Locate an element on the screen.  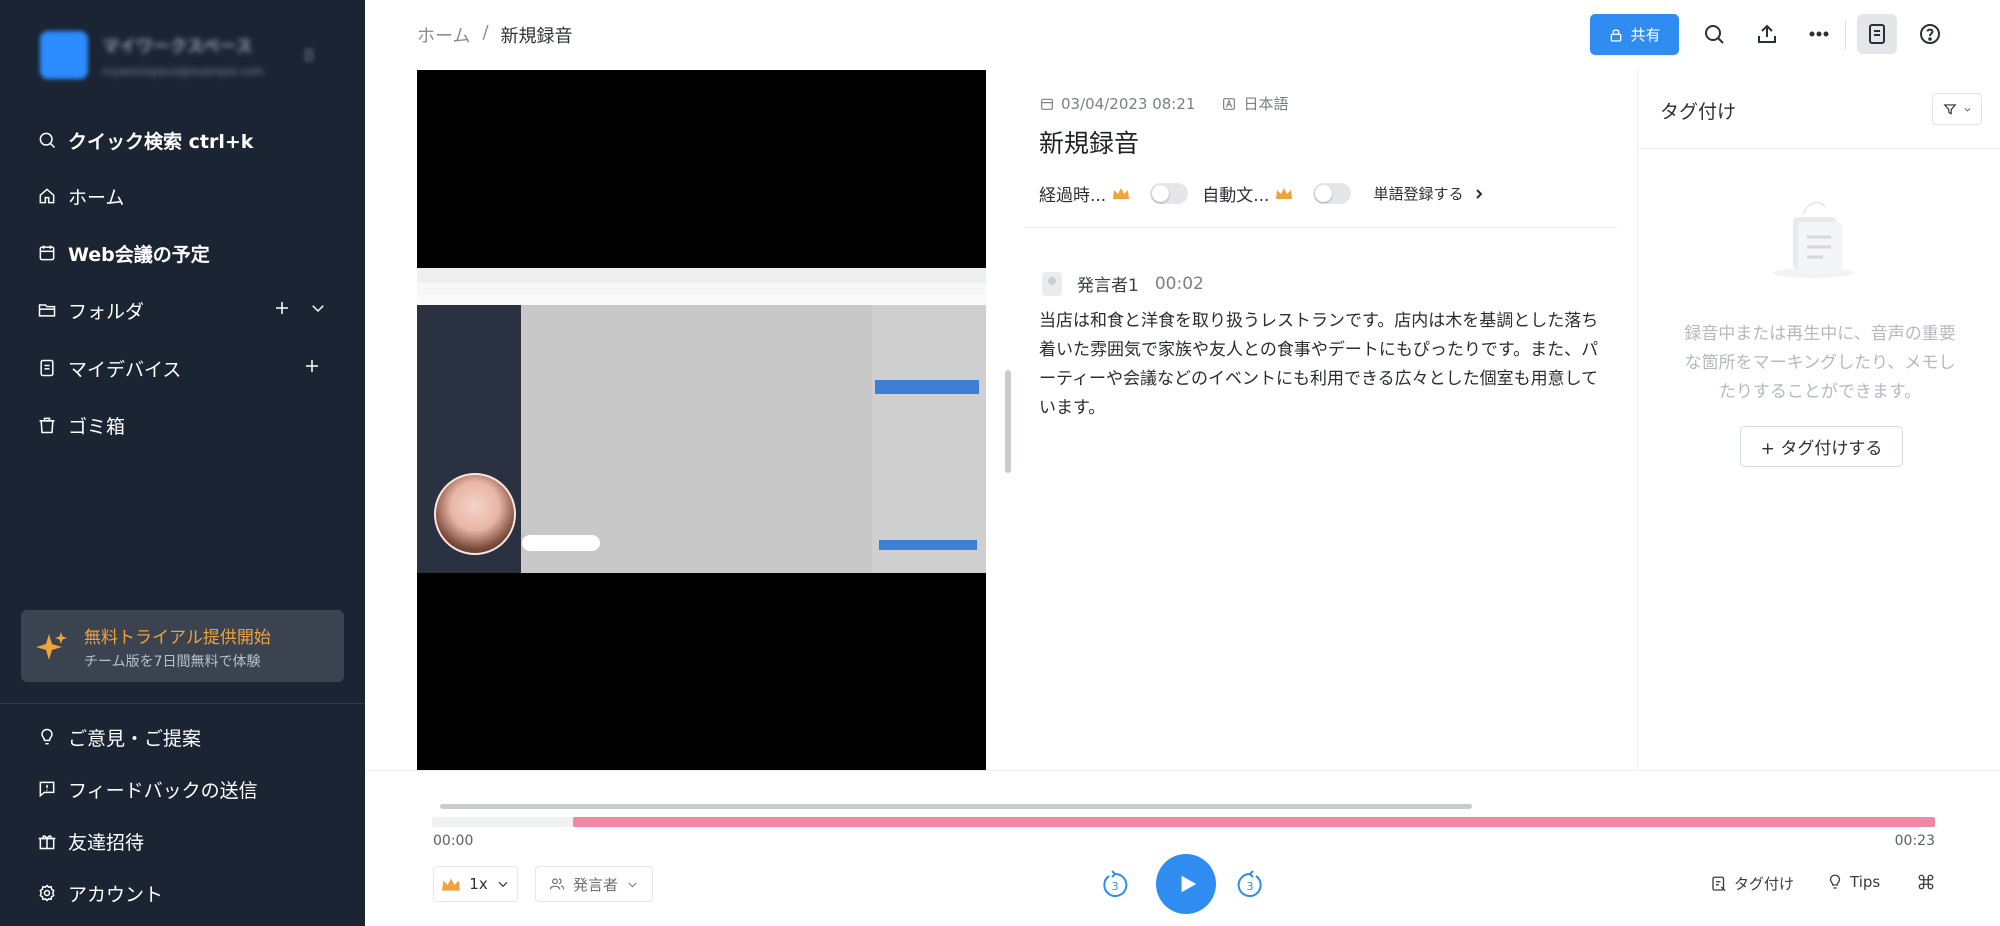
tag-panel-divider is located at coordinates (1819, 148).